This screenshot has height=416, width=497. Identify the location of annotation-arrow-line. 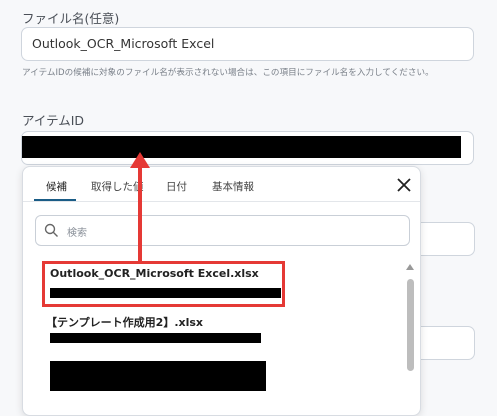
(140, 215).